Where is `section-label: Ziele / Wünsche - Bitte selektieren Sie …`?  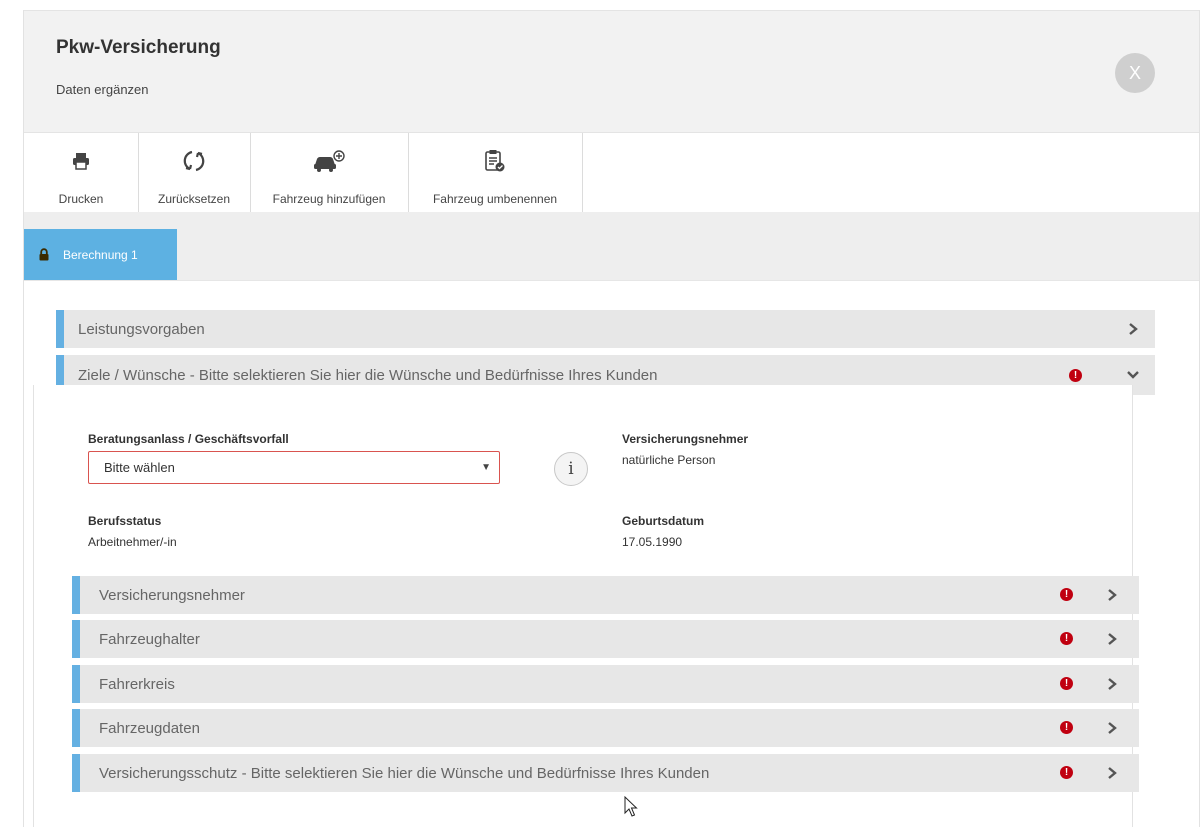
section-label: Ziele / Wünsche - Bitte selektieren Sie … is located at coordinates (368, 375).